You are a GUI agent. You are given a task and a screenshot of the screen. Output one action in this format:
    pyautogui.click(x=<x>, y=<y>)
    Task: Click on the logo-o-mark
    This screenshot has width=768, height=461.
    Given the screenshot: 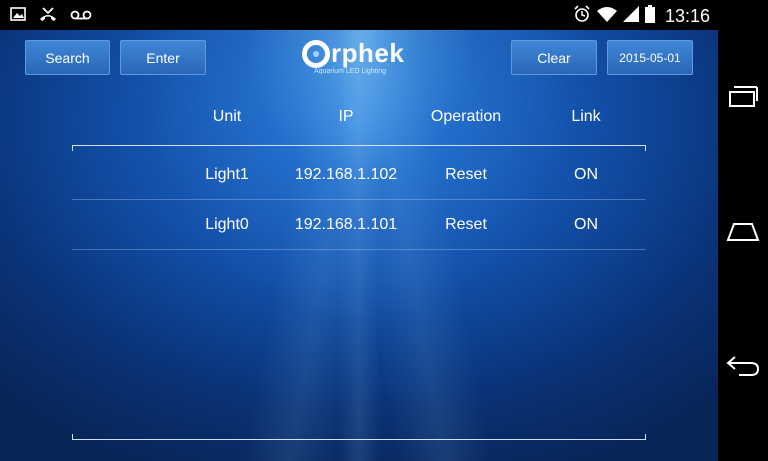 What is the action you would take?
    pyautogui.click(x=316, y=53)
    